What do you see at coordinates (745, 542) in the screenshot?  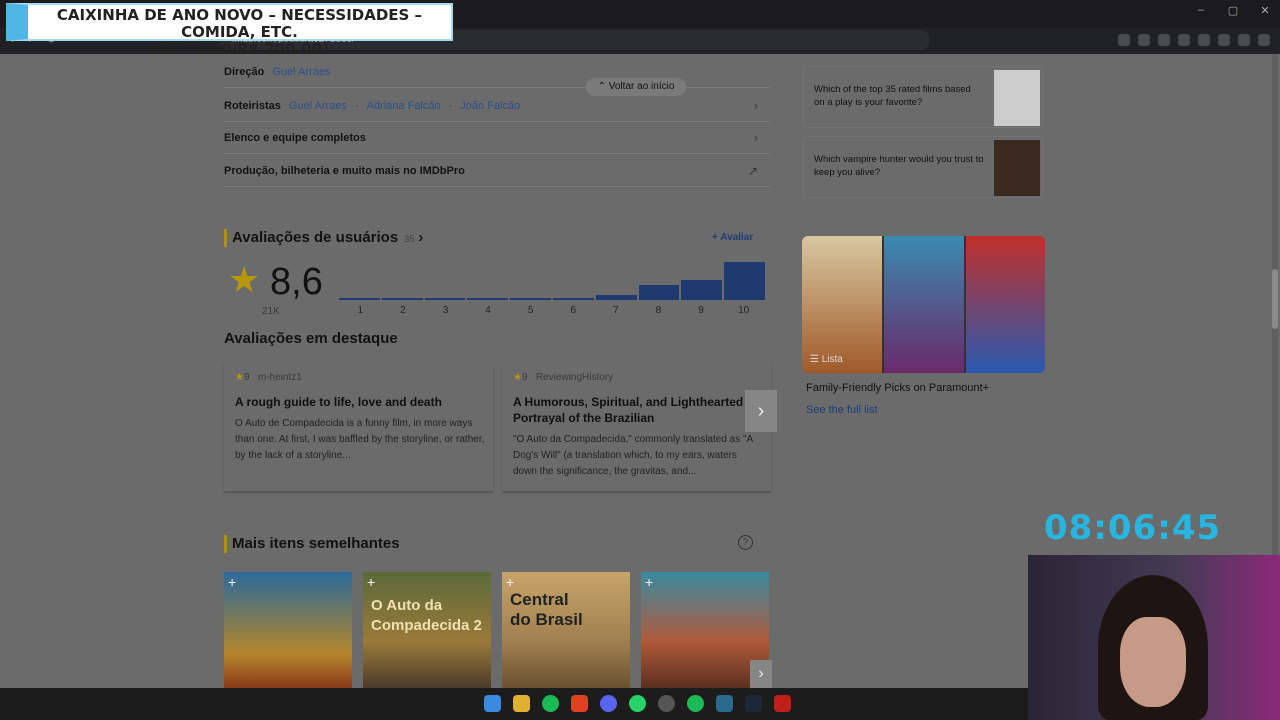 I see `help-icon: ?` at bounding box center [745, 542].